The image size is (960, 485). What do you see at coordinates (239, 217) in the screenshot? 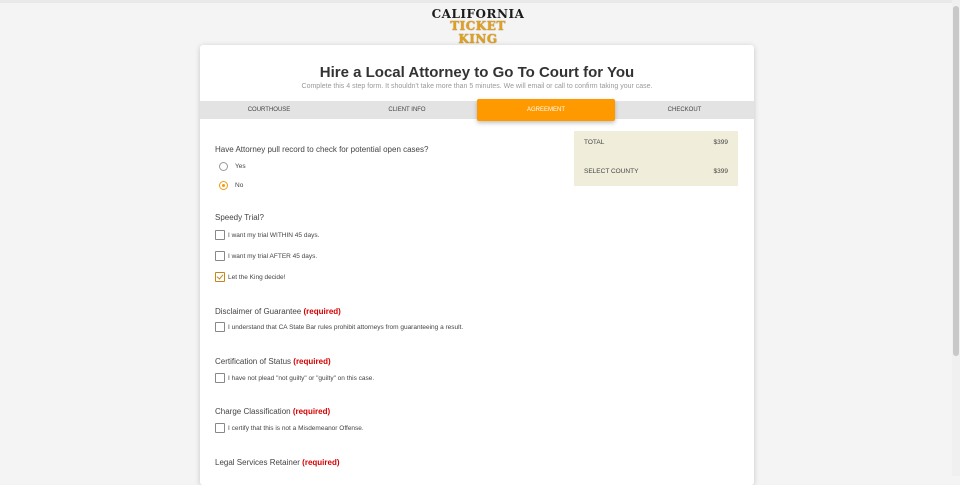
I see `speedy-trial-question: Speedy Trial?` at bounding box center [239, 217].